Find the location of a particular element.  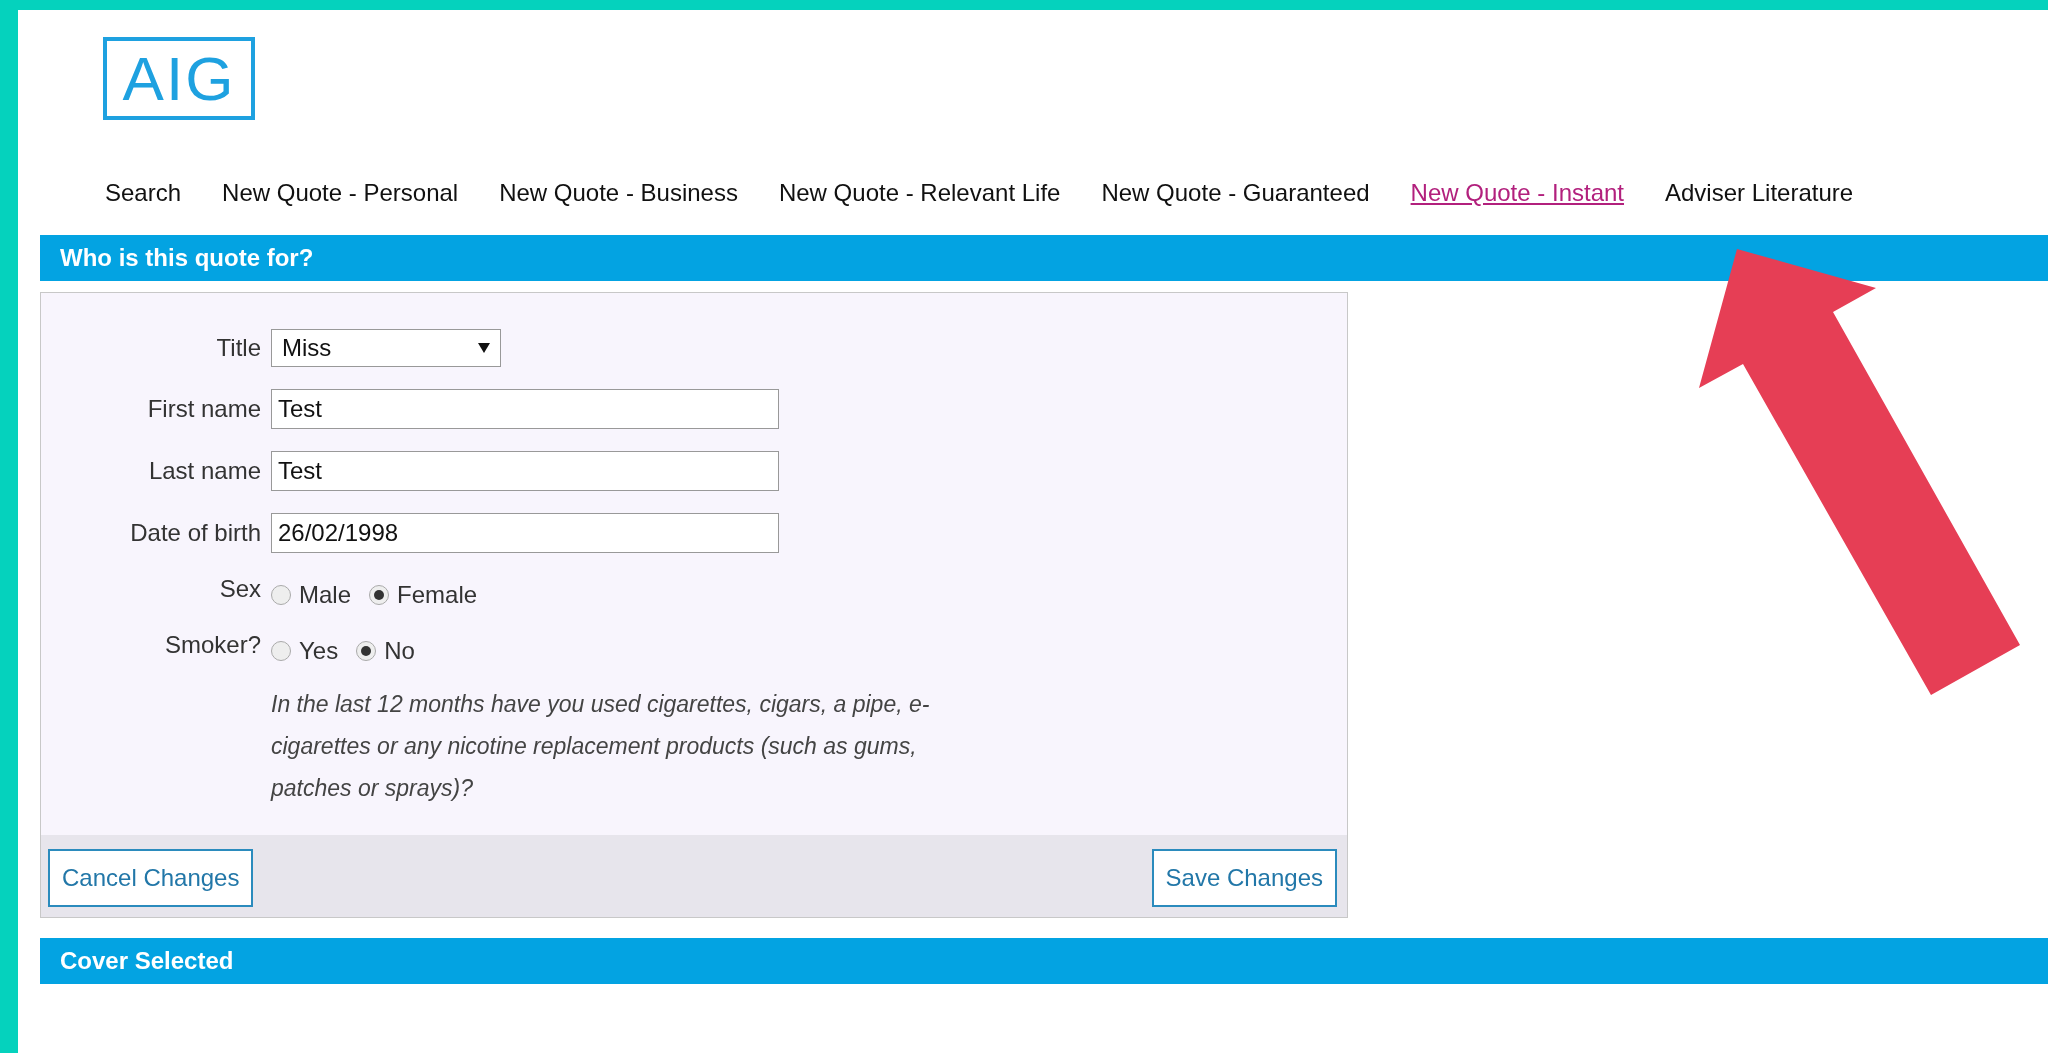

nav-link: New Quote - Business is located at coordinates (618, 193).